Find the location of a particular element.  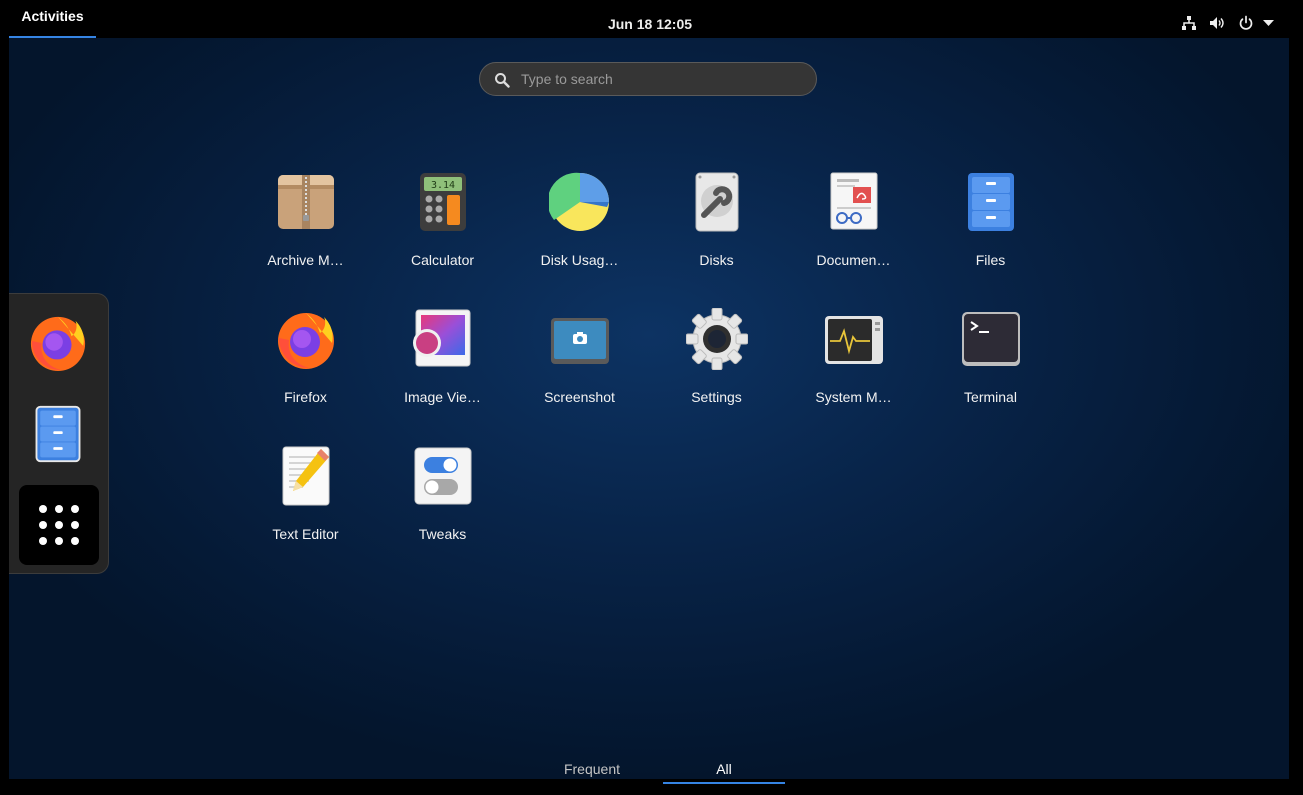

text-editor-icon is located at coordinates (306, 476).